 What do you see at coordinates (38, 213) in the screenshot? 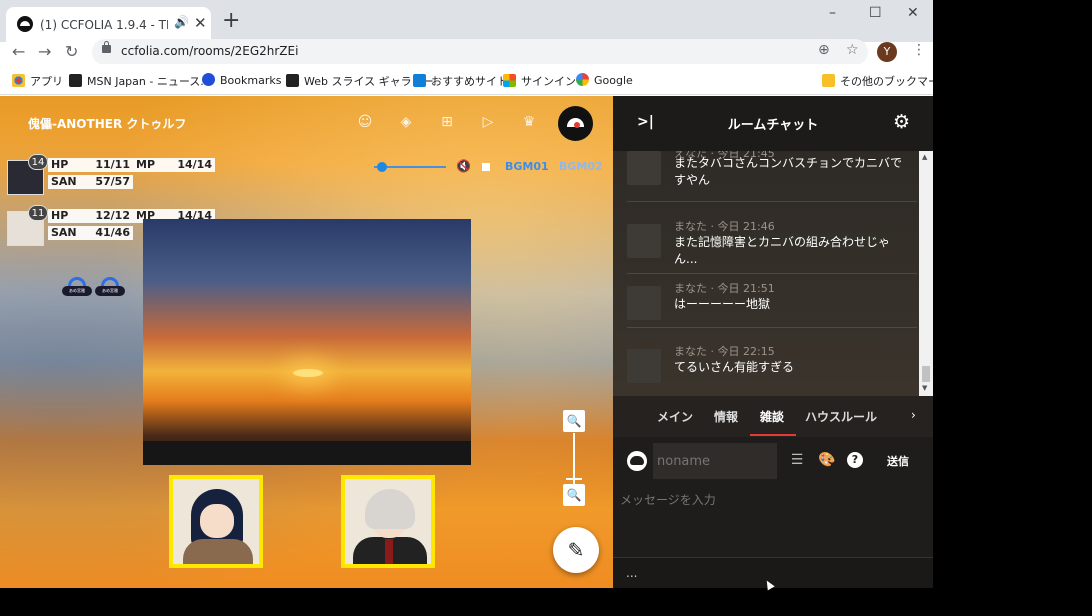
I see `character-level-badge: 11` at bounding box center [38, 213].